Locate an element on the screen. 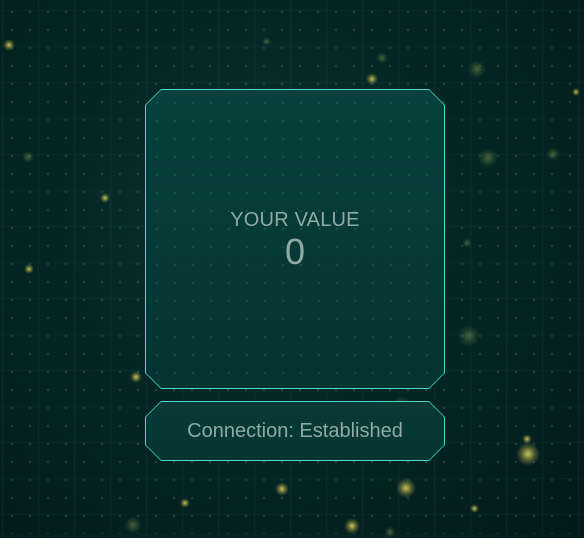 The image size is (584, 538). connection-status-text: Connection: Established is located at coordinates (295, 431).